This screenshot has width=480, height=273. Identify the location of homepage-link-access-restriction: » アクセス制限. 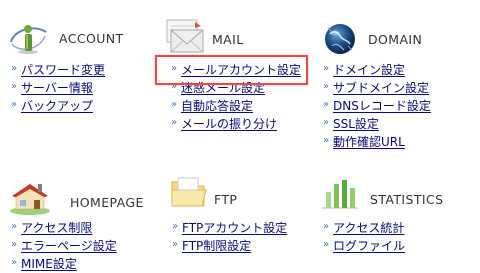
(64, 227).